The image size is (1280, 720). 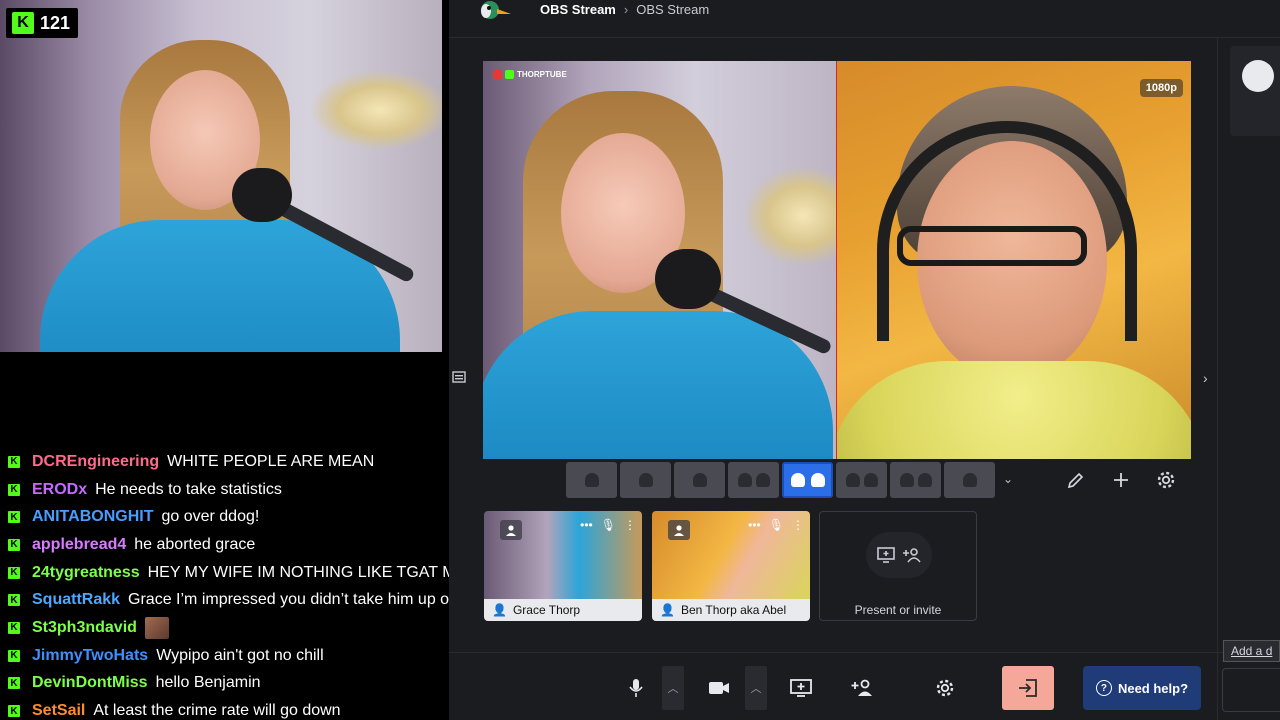 I want to click on record-icon, so click(x=497, y=74).